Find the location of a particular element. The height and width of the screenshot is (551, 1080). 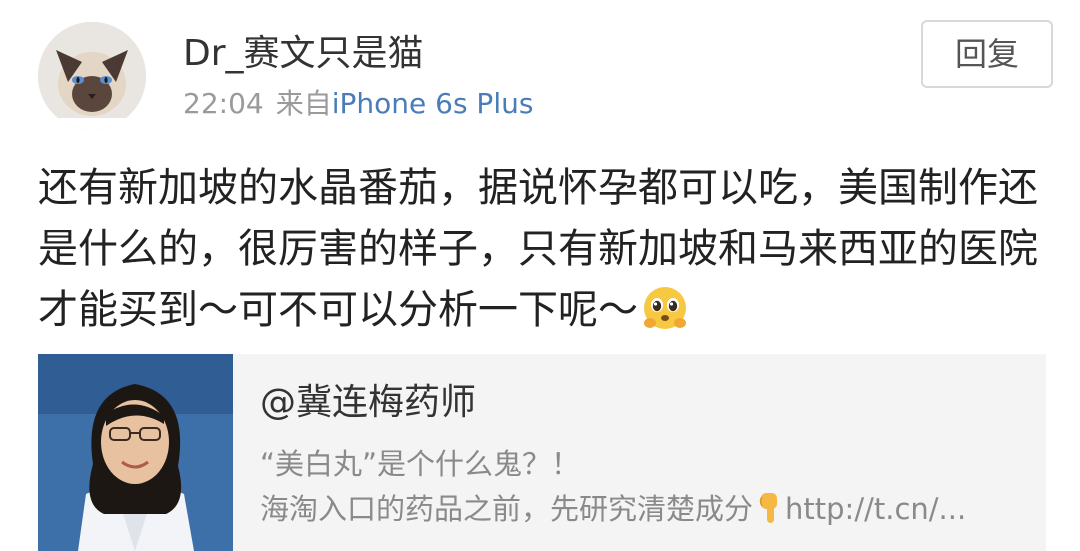

pointing-down-hand-icon is located at coordinates (768, 508).